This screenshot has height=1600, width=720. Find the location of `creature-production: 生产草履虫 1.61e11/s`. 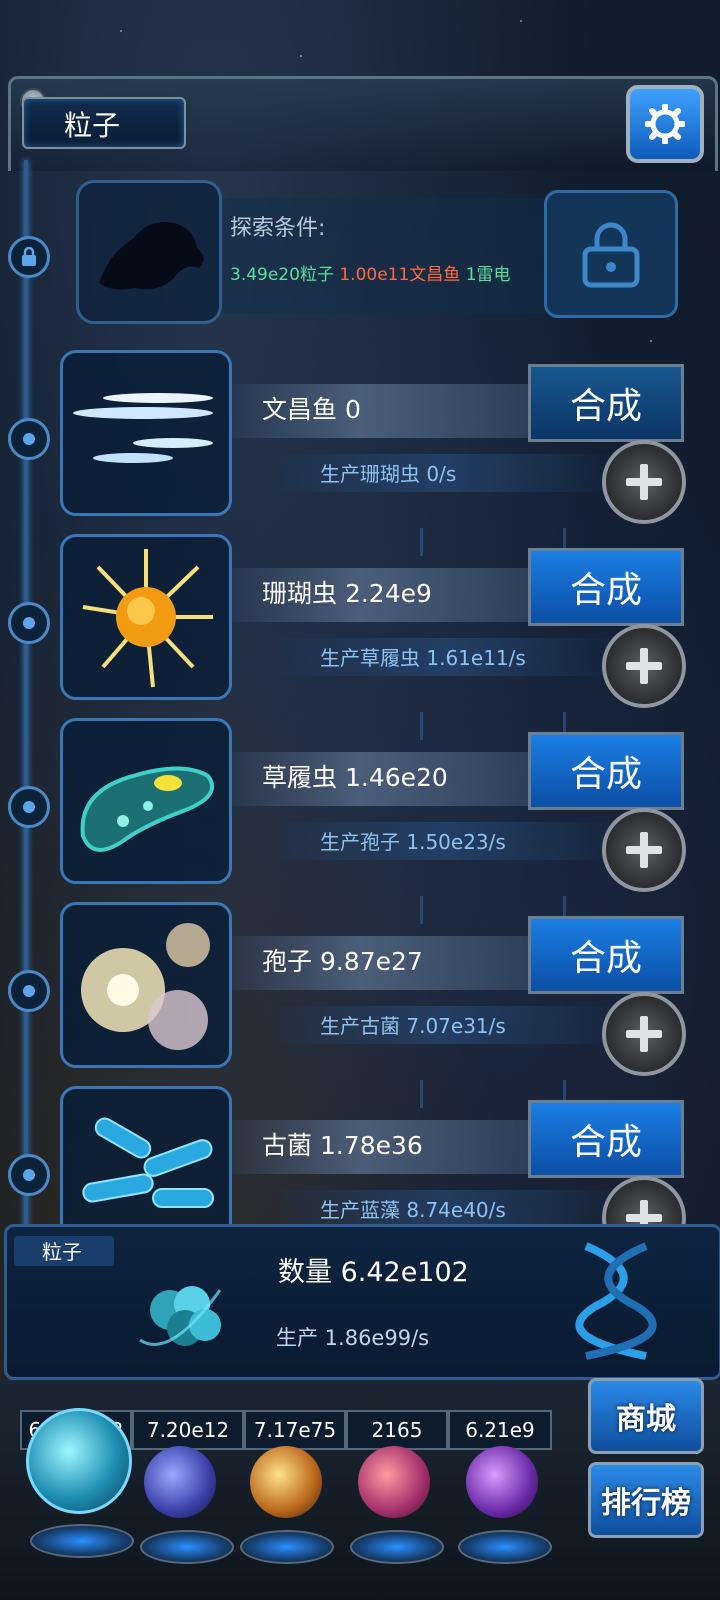

creature-production: 生产草履虫 1.61e11/s is located at coordinates (423, 658).